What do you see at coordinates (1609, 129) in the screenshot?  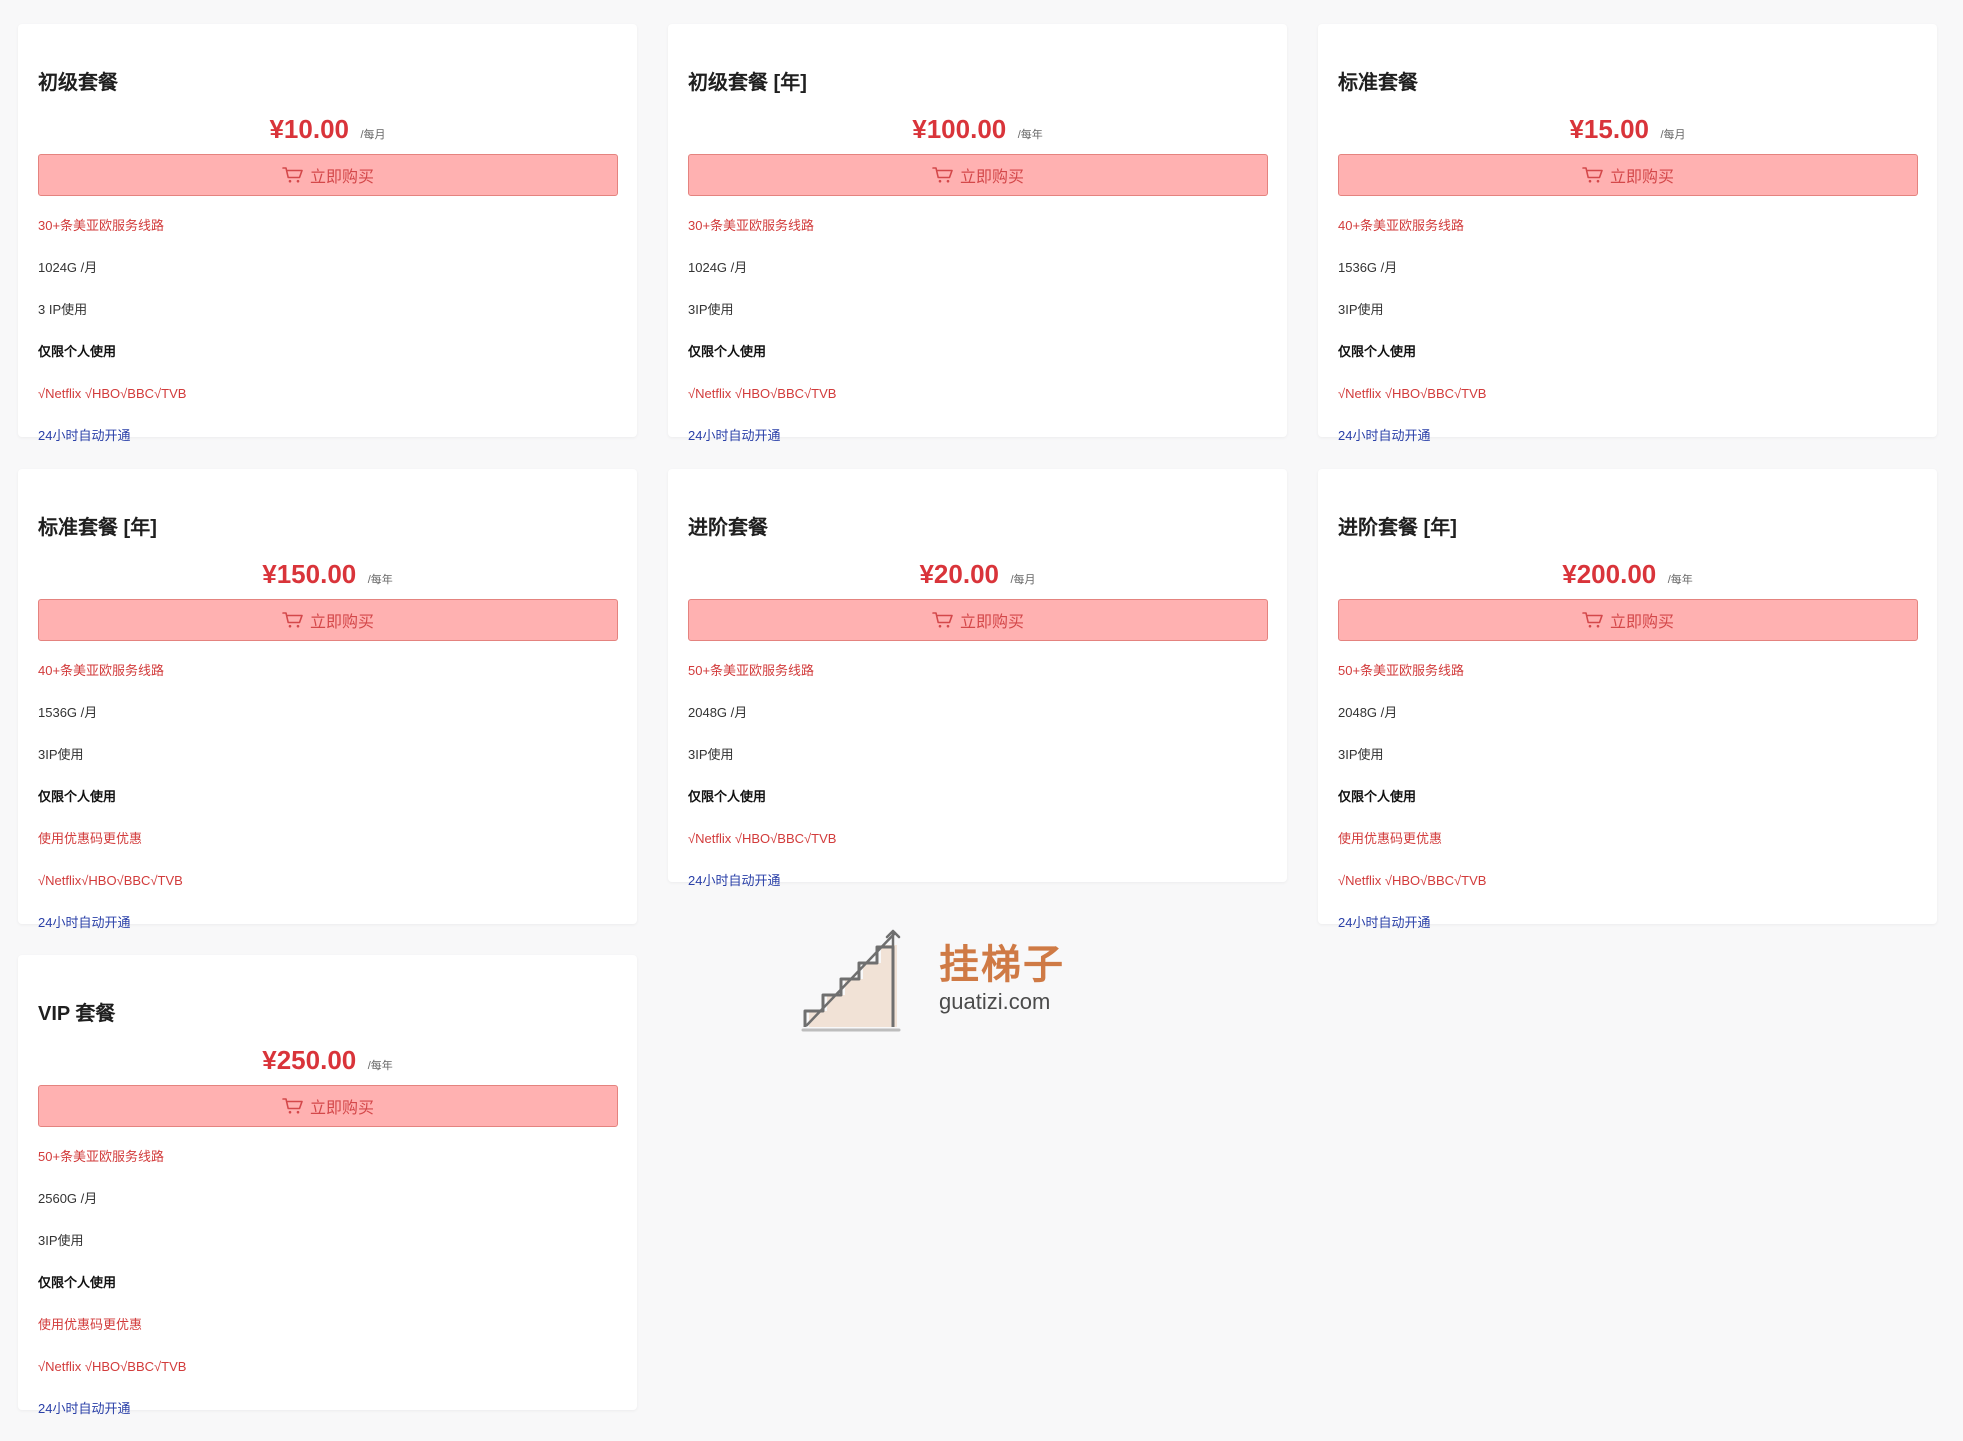 I see `plan-price: ¥15.00` at bounding box center [1609, 129].